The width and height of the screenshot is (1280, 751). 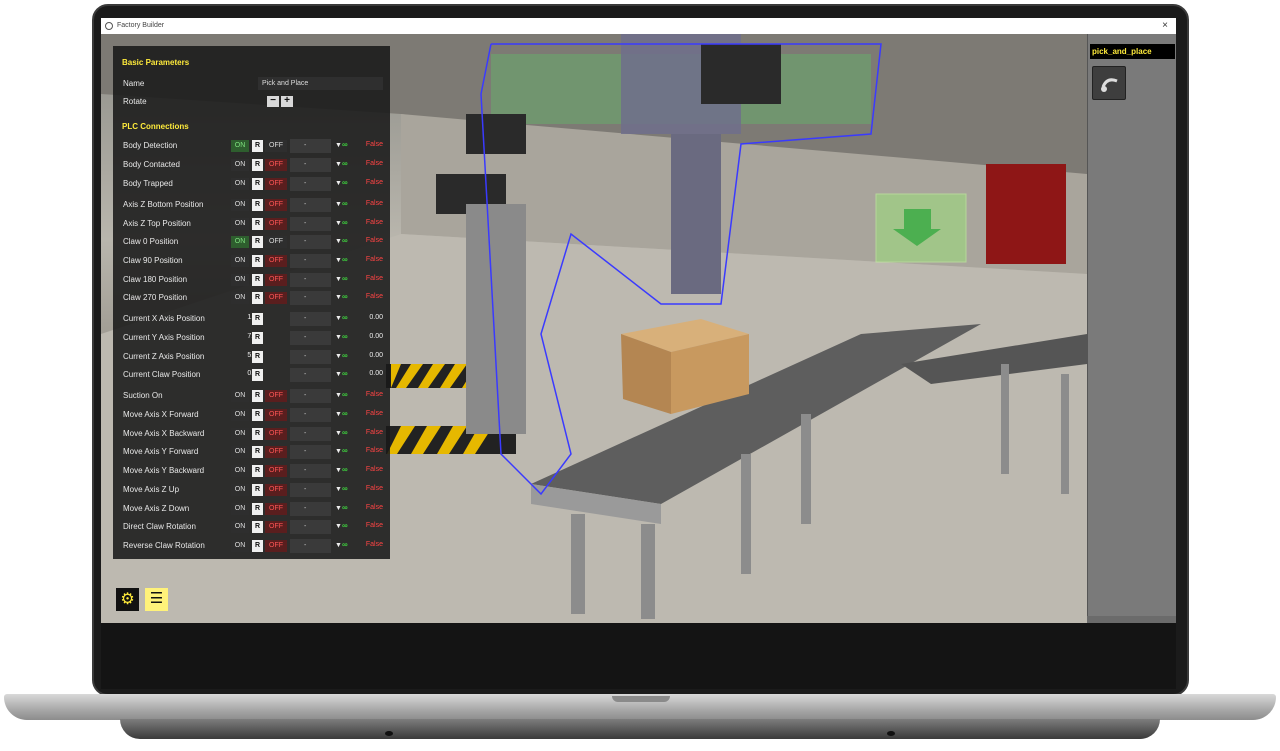 I want to click on rotate-plus-button: +, so click(x=287, y=101).